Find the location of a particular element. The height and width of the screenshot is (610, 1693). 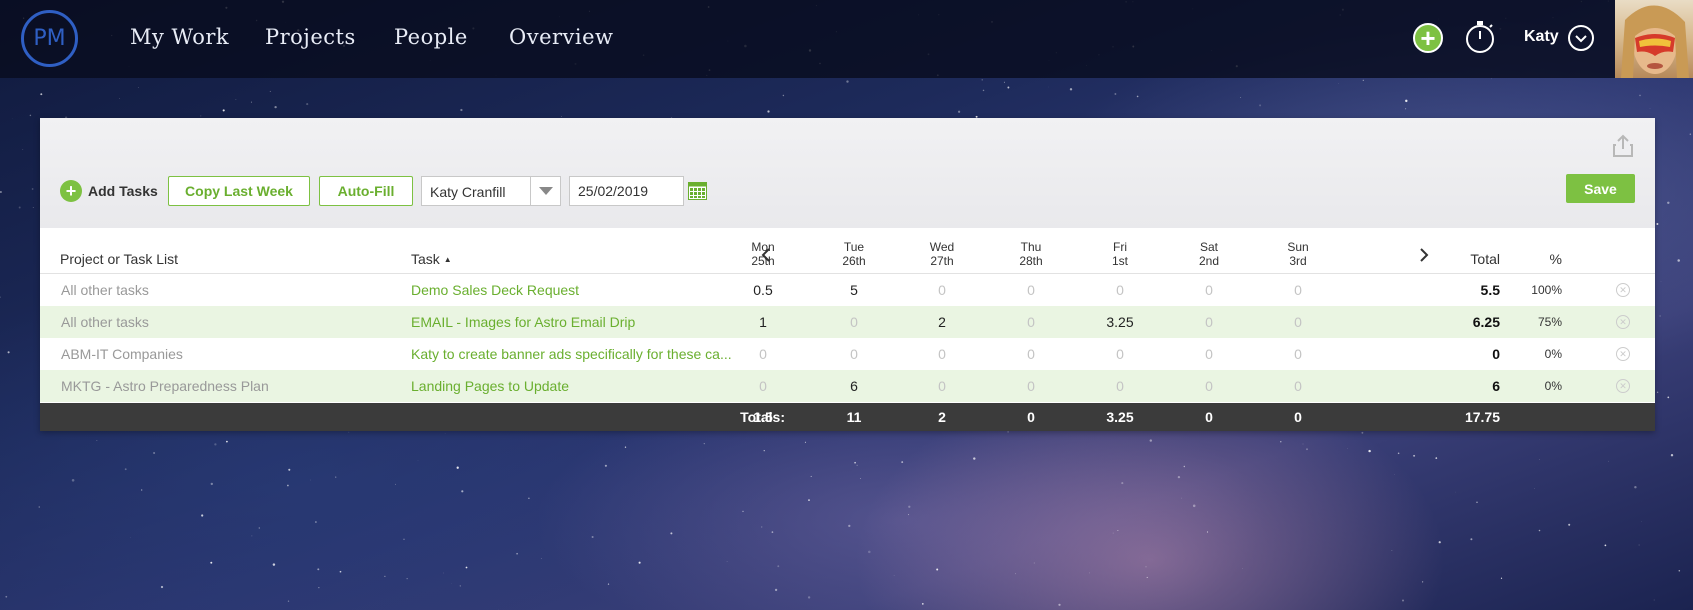

add-tasks-button: + Add Tasks is located at coordinates (109, 191).